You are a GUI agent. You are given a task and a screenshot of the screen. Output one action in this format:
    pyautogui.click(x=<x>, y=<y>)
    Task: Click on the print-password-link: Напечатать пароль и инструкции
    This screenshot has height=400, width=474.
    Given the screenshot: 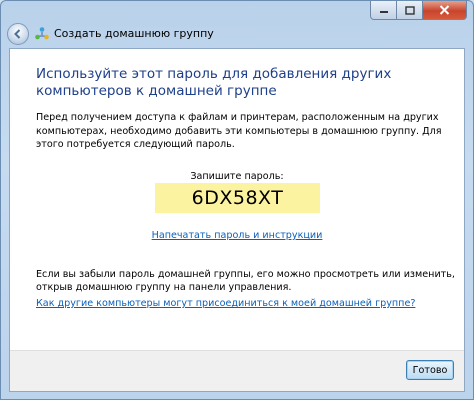 What is the action you would take?
    pyautogui.click(x=237, y=235)
    